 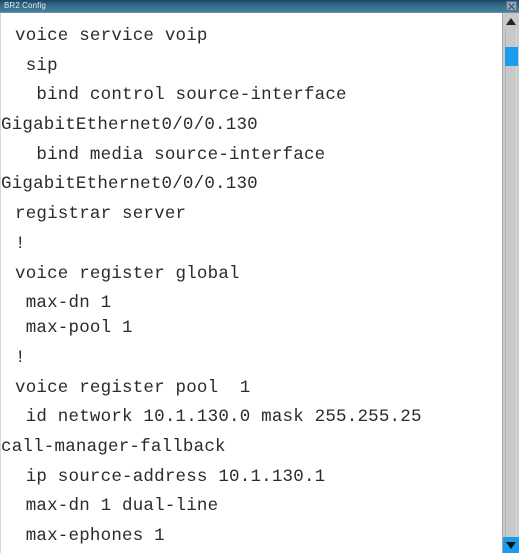 What do you see at coordinates (127, 273) in the screenshot?
I see `config-line: voice register global` at bounding box center [127, 273].